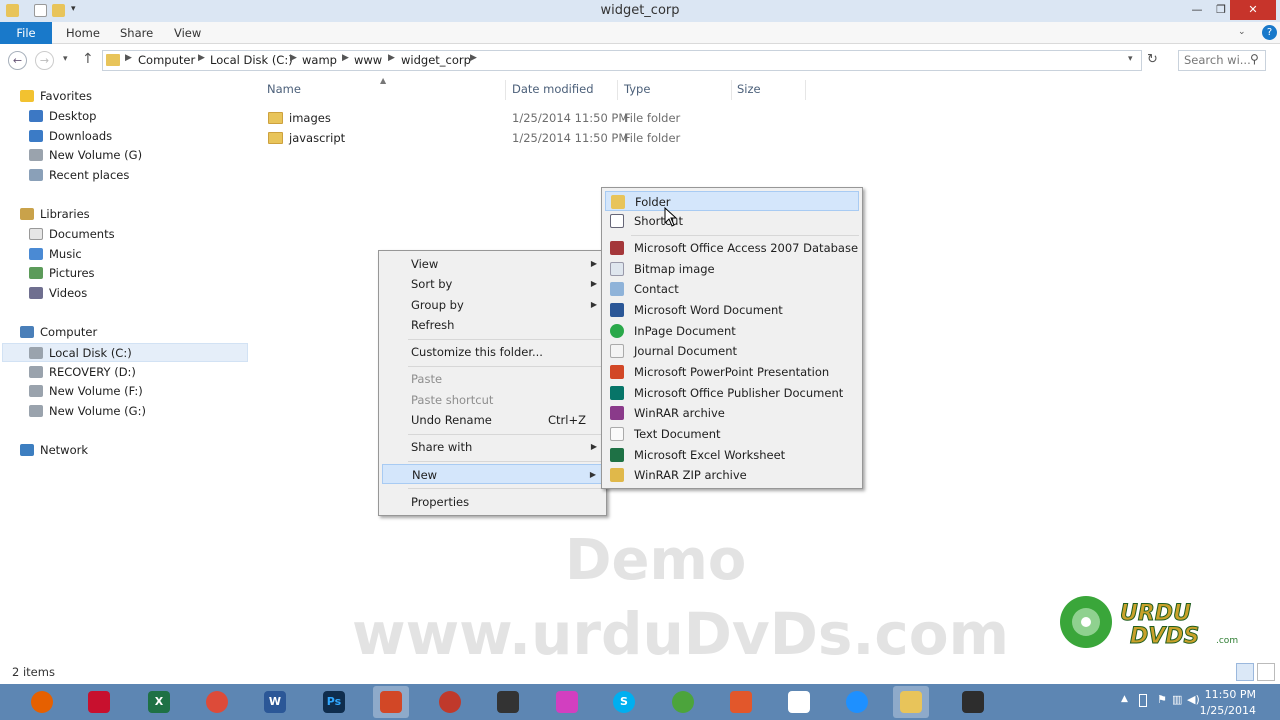  Describe the element at coordinates (732, 331) in the screenshot. I see `menu-item-new-inpage: InPage Document` at that location.